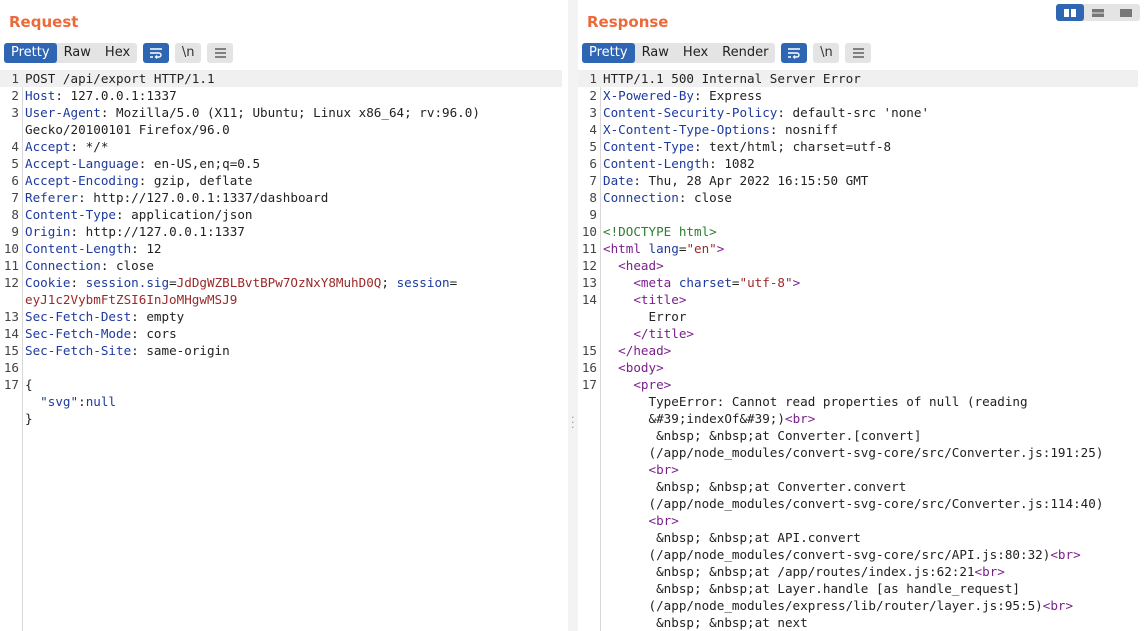 The height and width of the screenshot is (631, 1144). What do you see at coordinates (281, 129) in the screenshot?
I see `request-code-line: Gecko/20100101 Firefox/96.0` at bounding box center [281, 129].